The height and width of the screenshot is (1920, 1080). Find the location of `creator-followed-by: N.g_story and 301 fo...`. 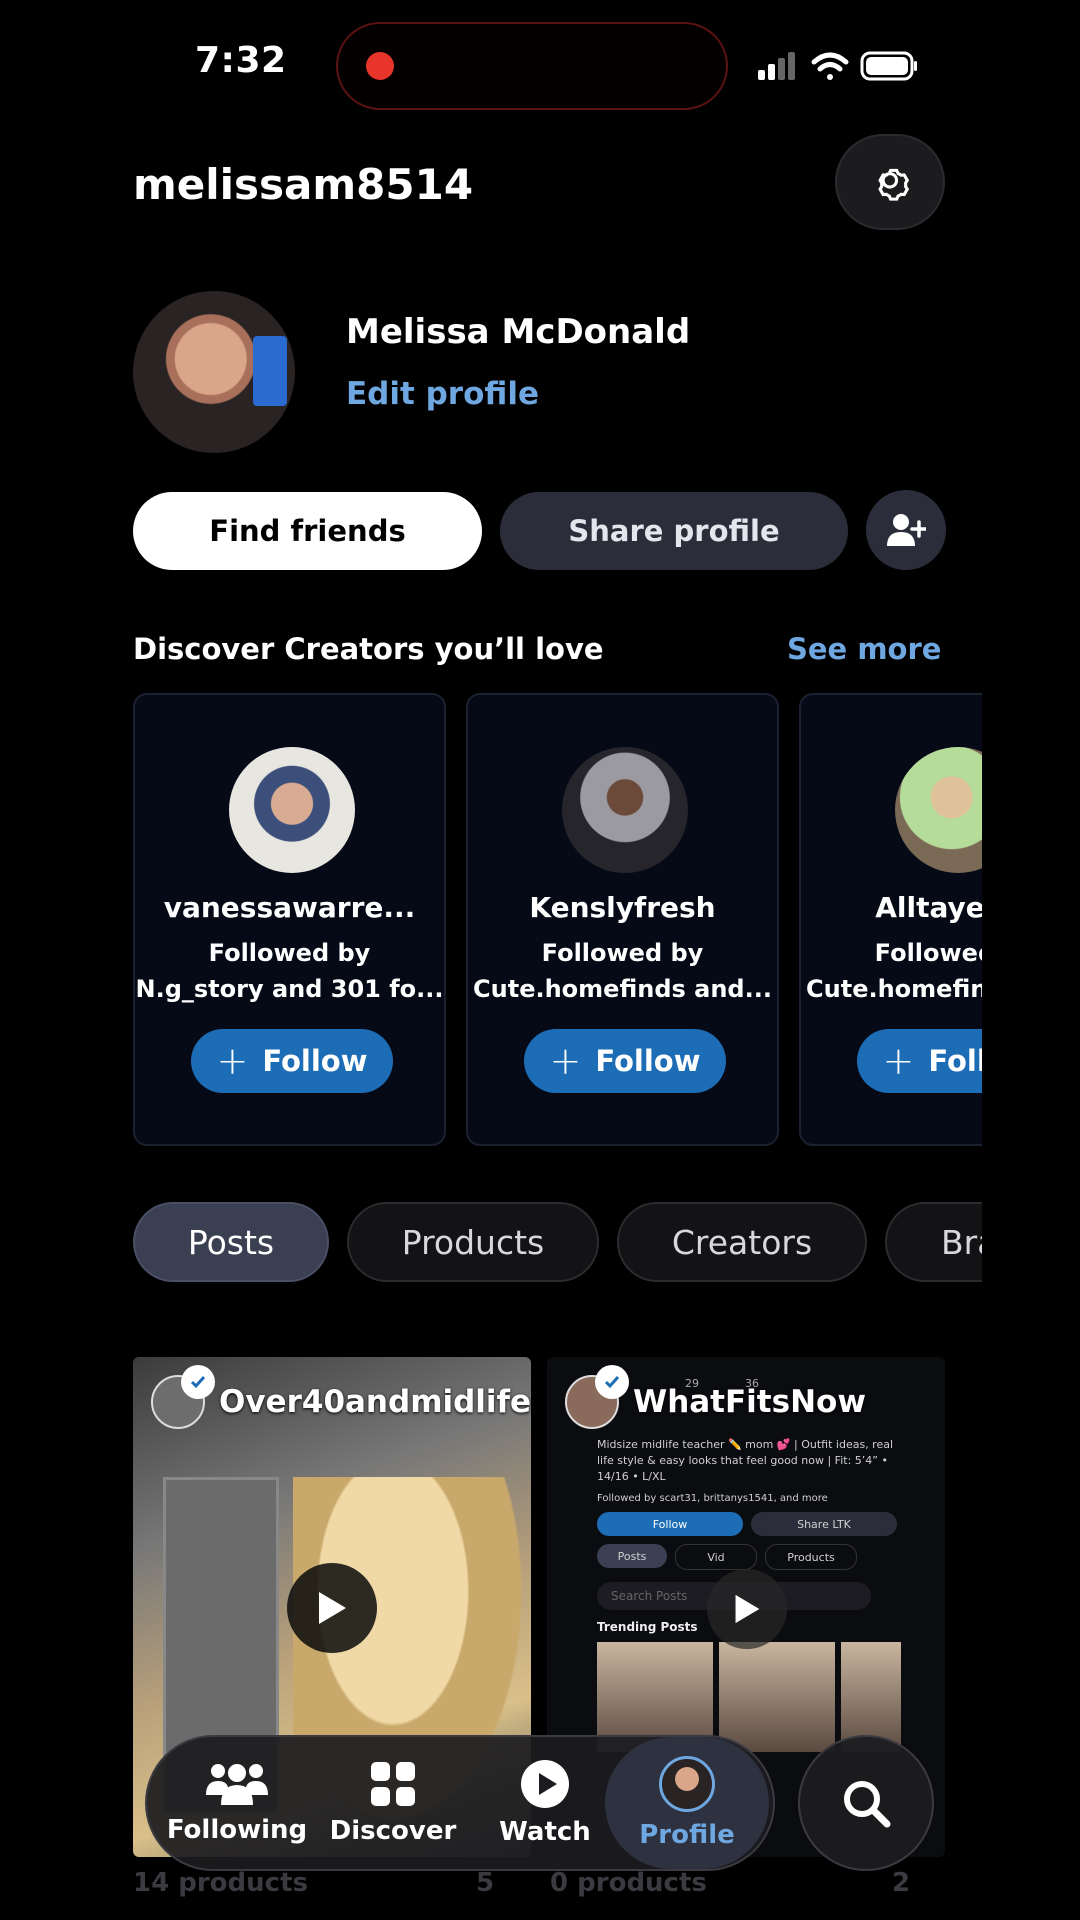

creator-followed-by: N.g_story and 301 fo... is located at coordinates (289, 989).